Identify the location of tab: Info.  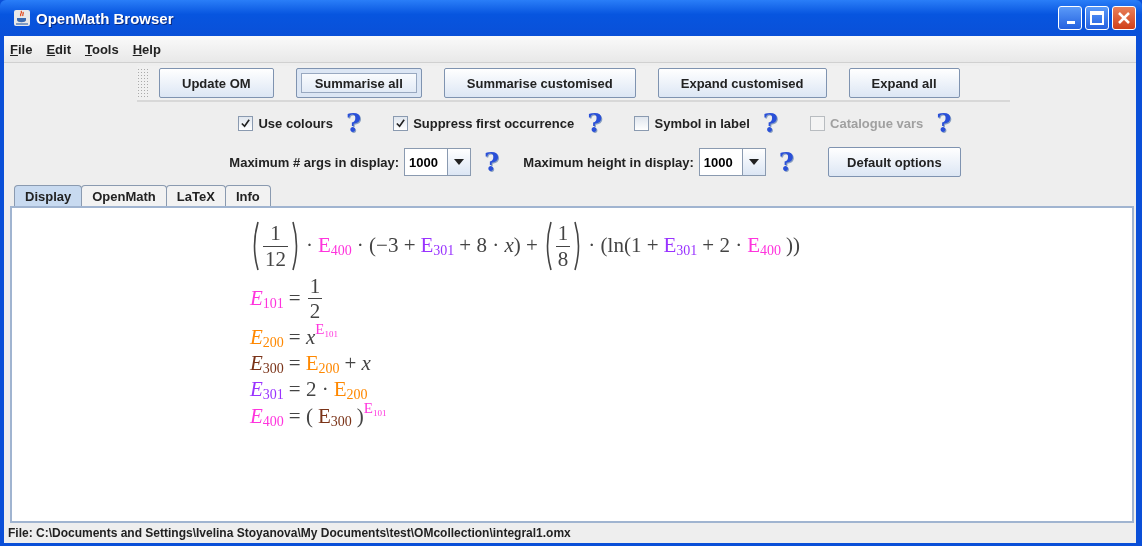
(247, 195).